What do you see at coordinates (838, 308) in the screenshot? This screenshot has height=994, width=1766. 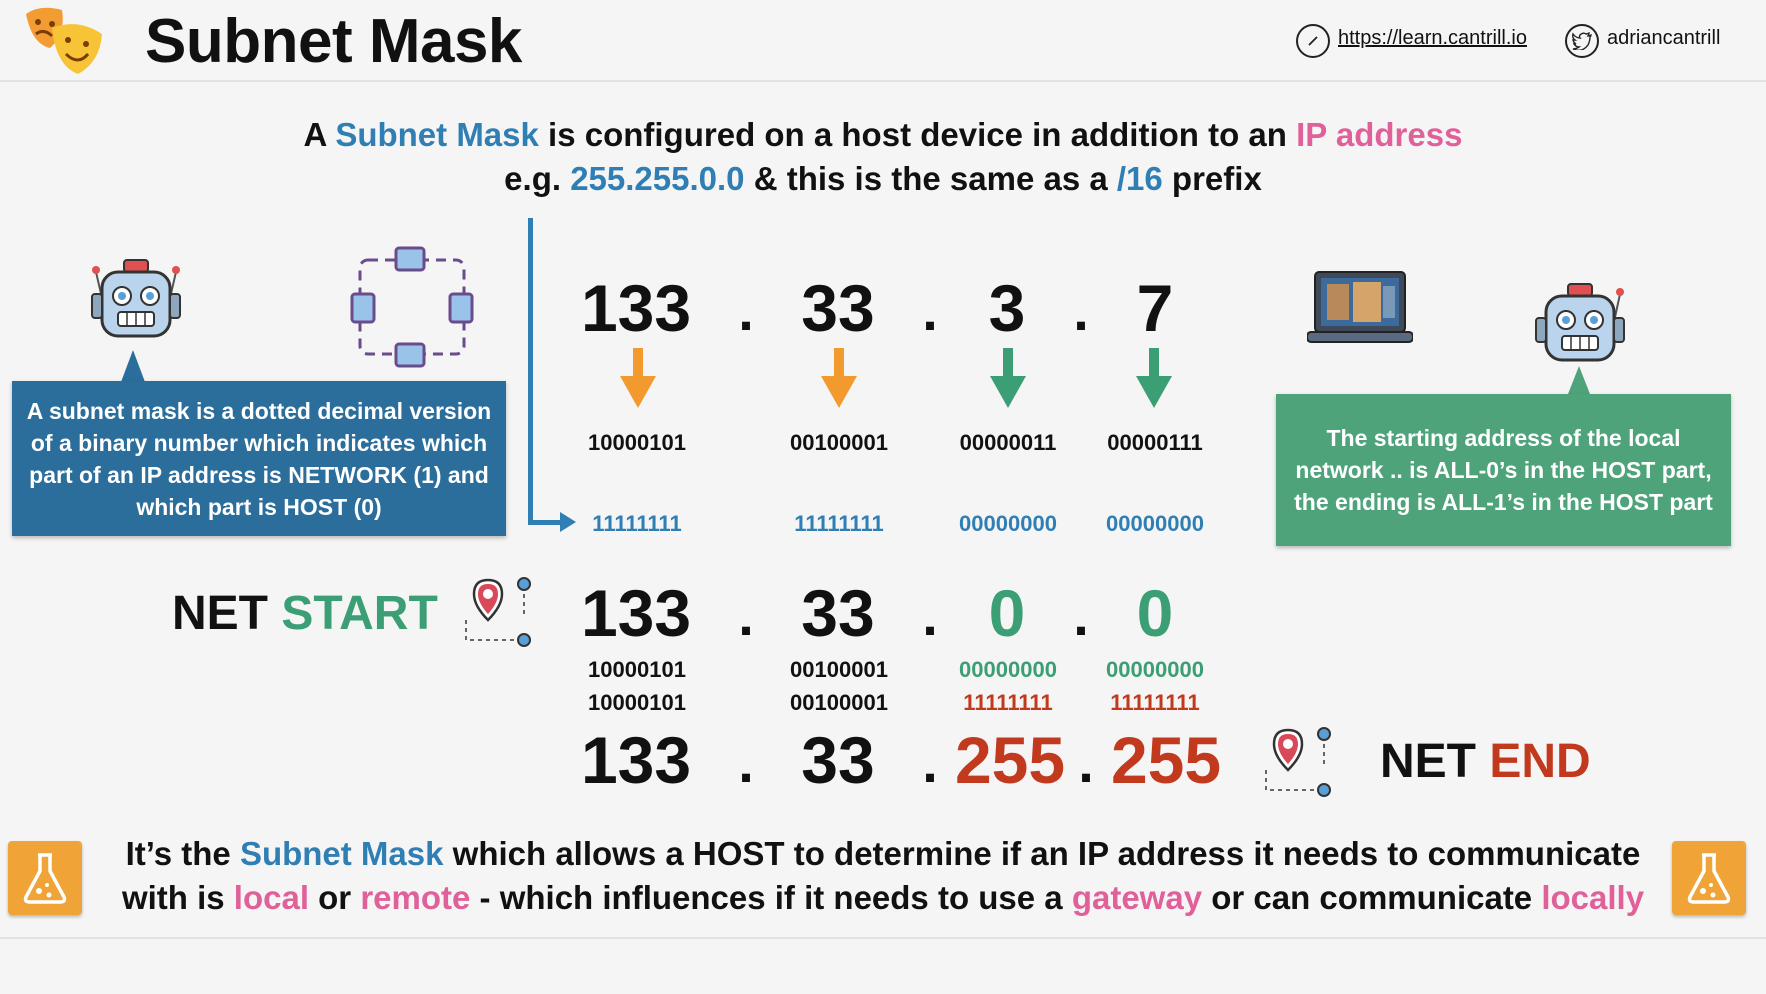 I see `ip-octet-2: 33` at bounding box center [838, 308].